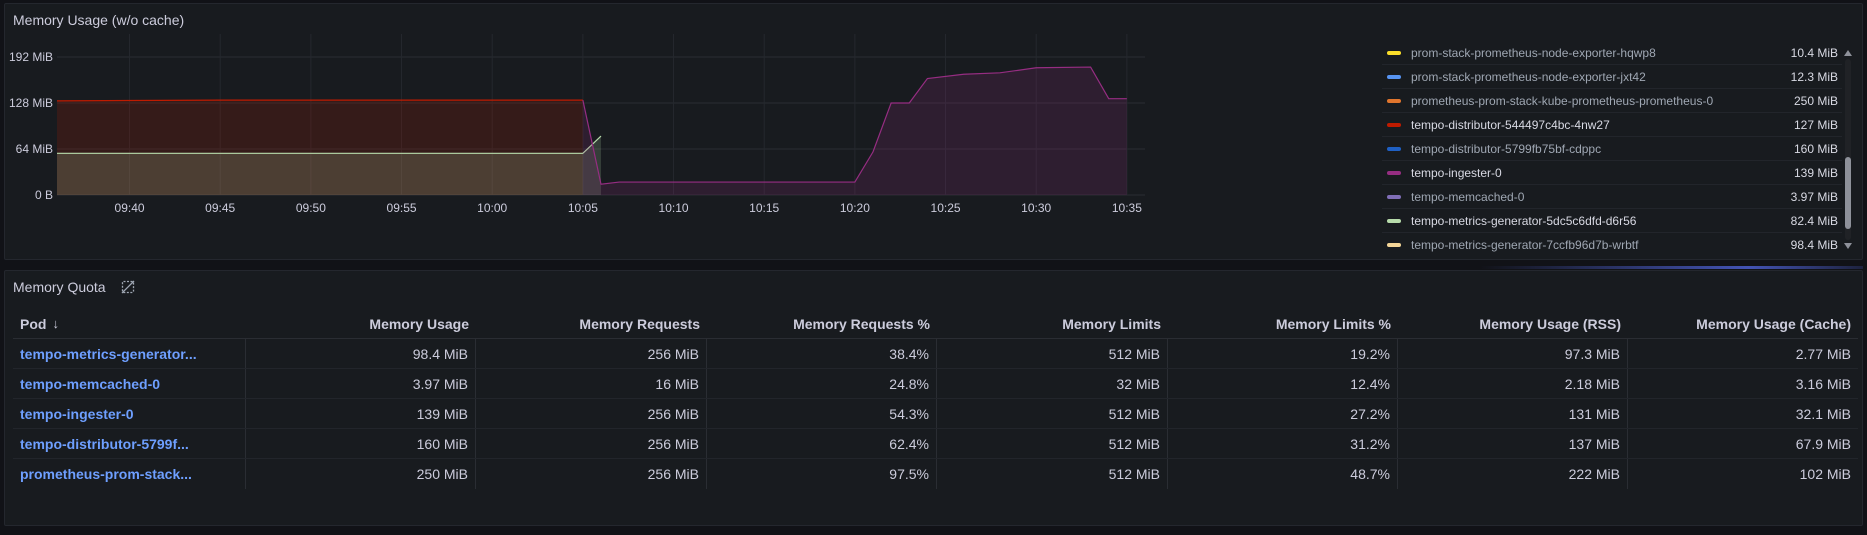 The image size is (1867, 535). Describe the element at coordinates (129, 323) in the screenshot. I see `column-header-pod: Pod ↓` at that location.